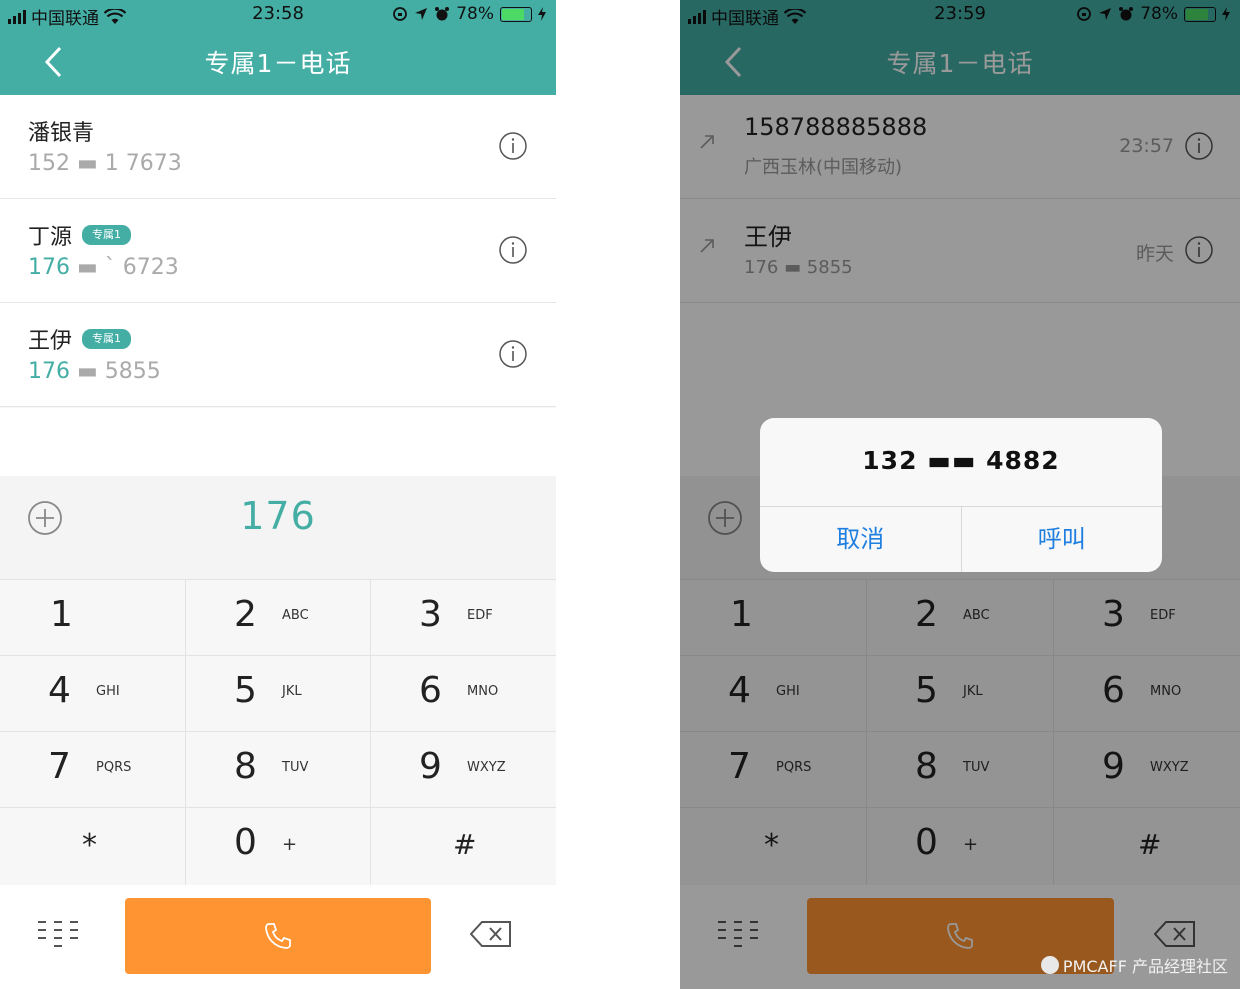 The height and width of the screenshot is (989, 1240). What do you see at coordinates (61, 133) in the screenshot?
I see `contact-name-text: 潘银青` at bounding box center [61, 133].